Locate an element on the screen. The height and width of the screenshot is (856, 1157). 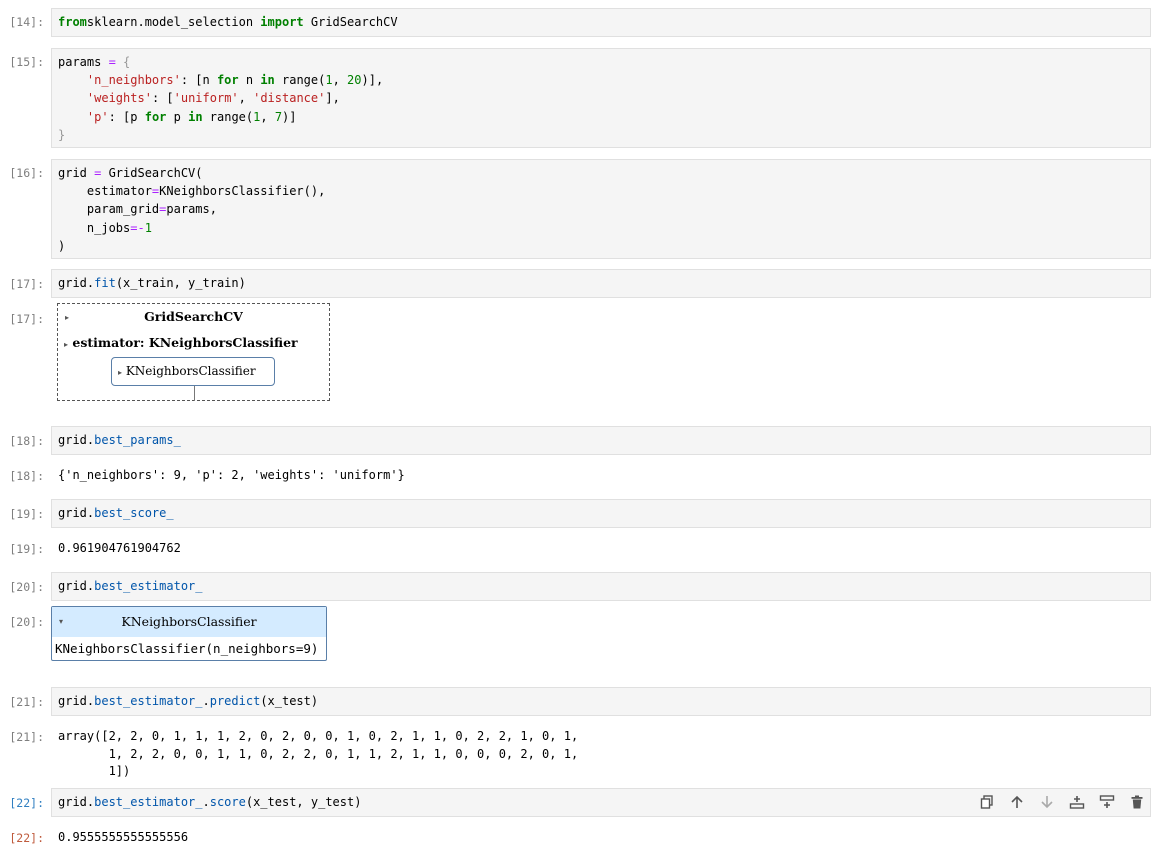
output-prompt-active: [22]: is located at coordinates (26, 838).